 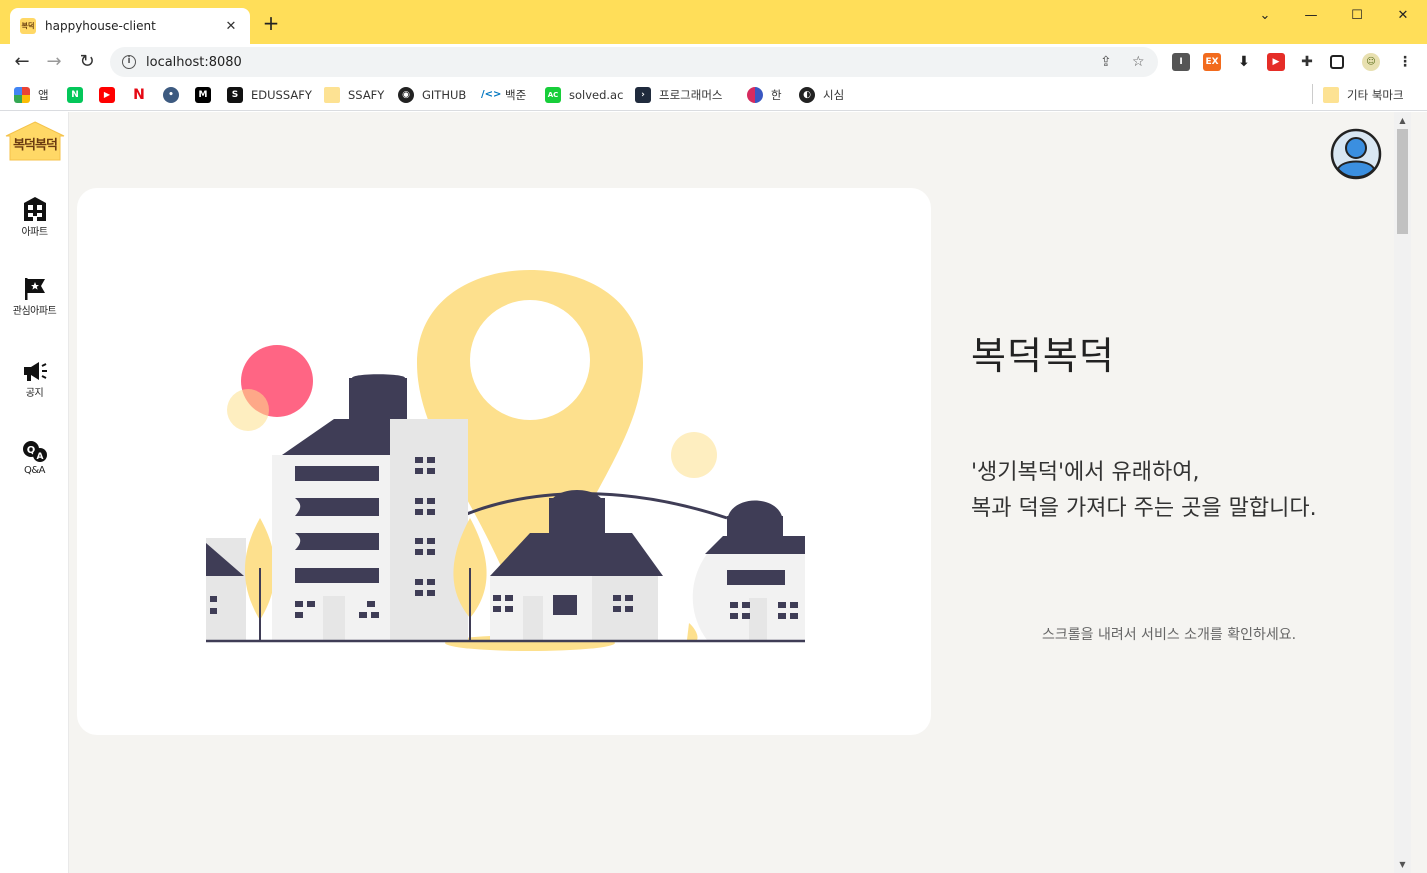 I want to click on scroll-down-icon: ▼, so click(x=1402, y=864).